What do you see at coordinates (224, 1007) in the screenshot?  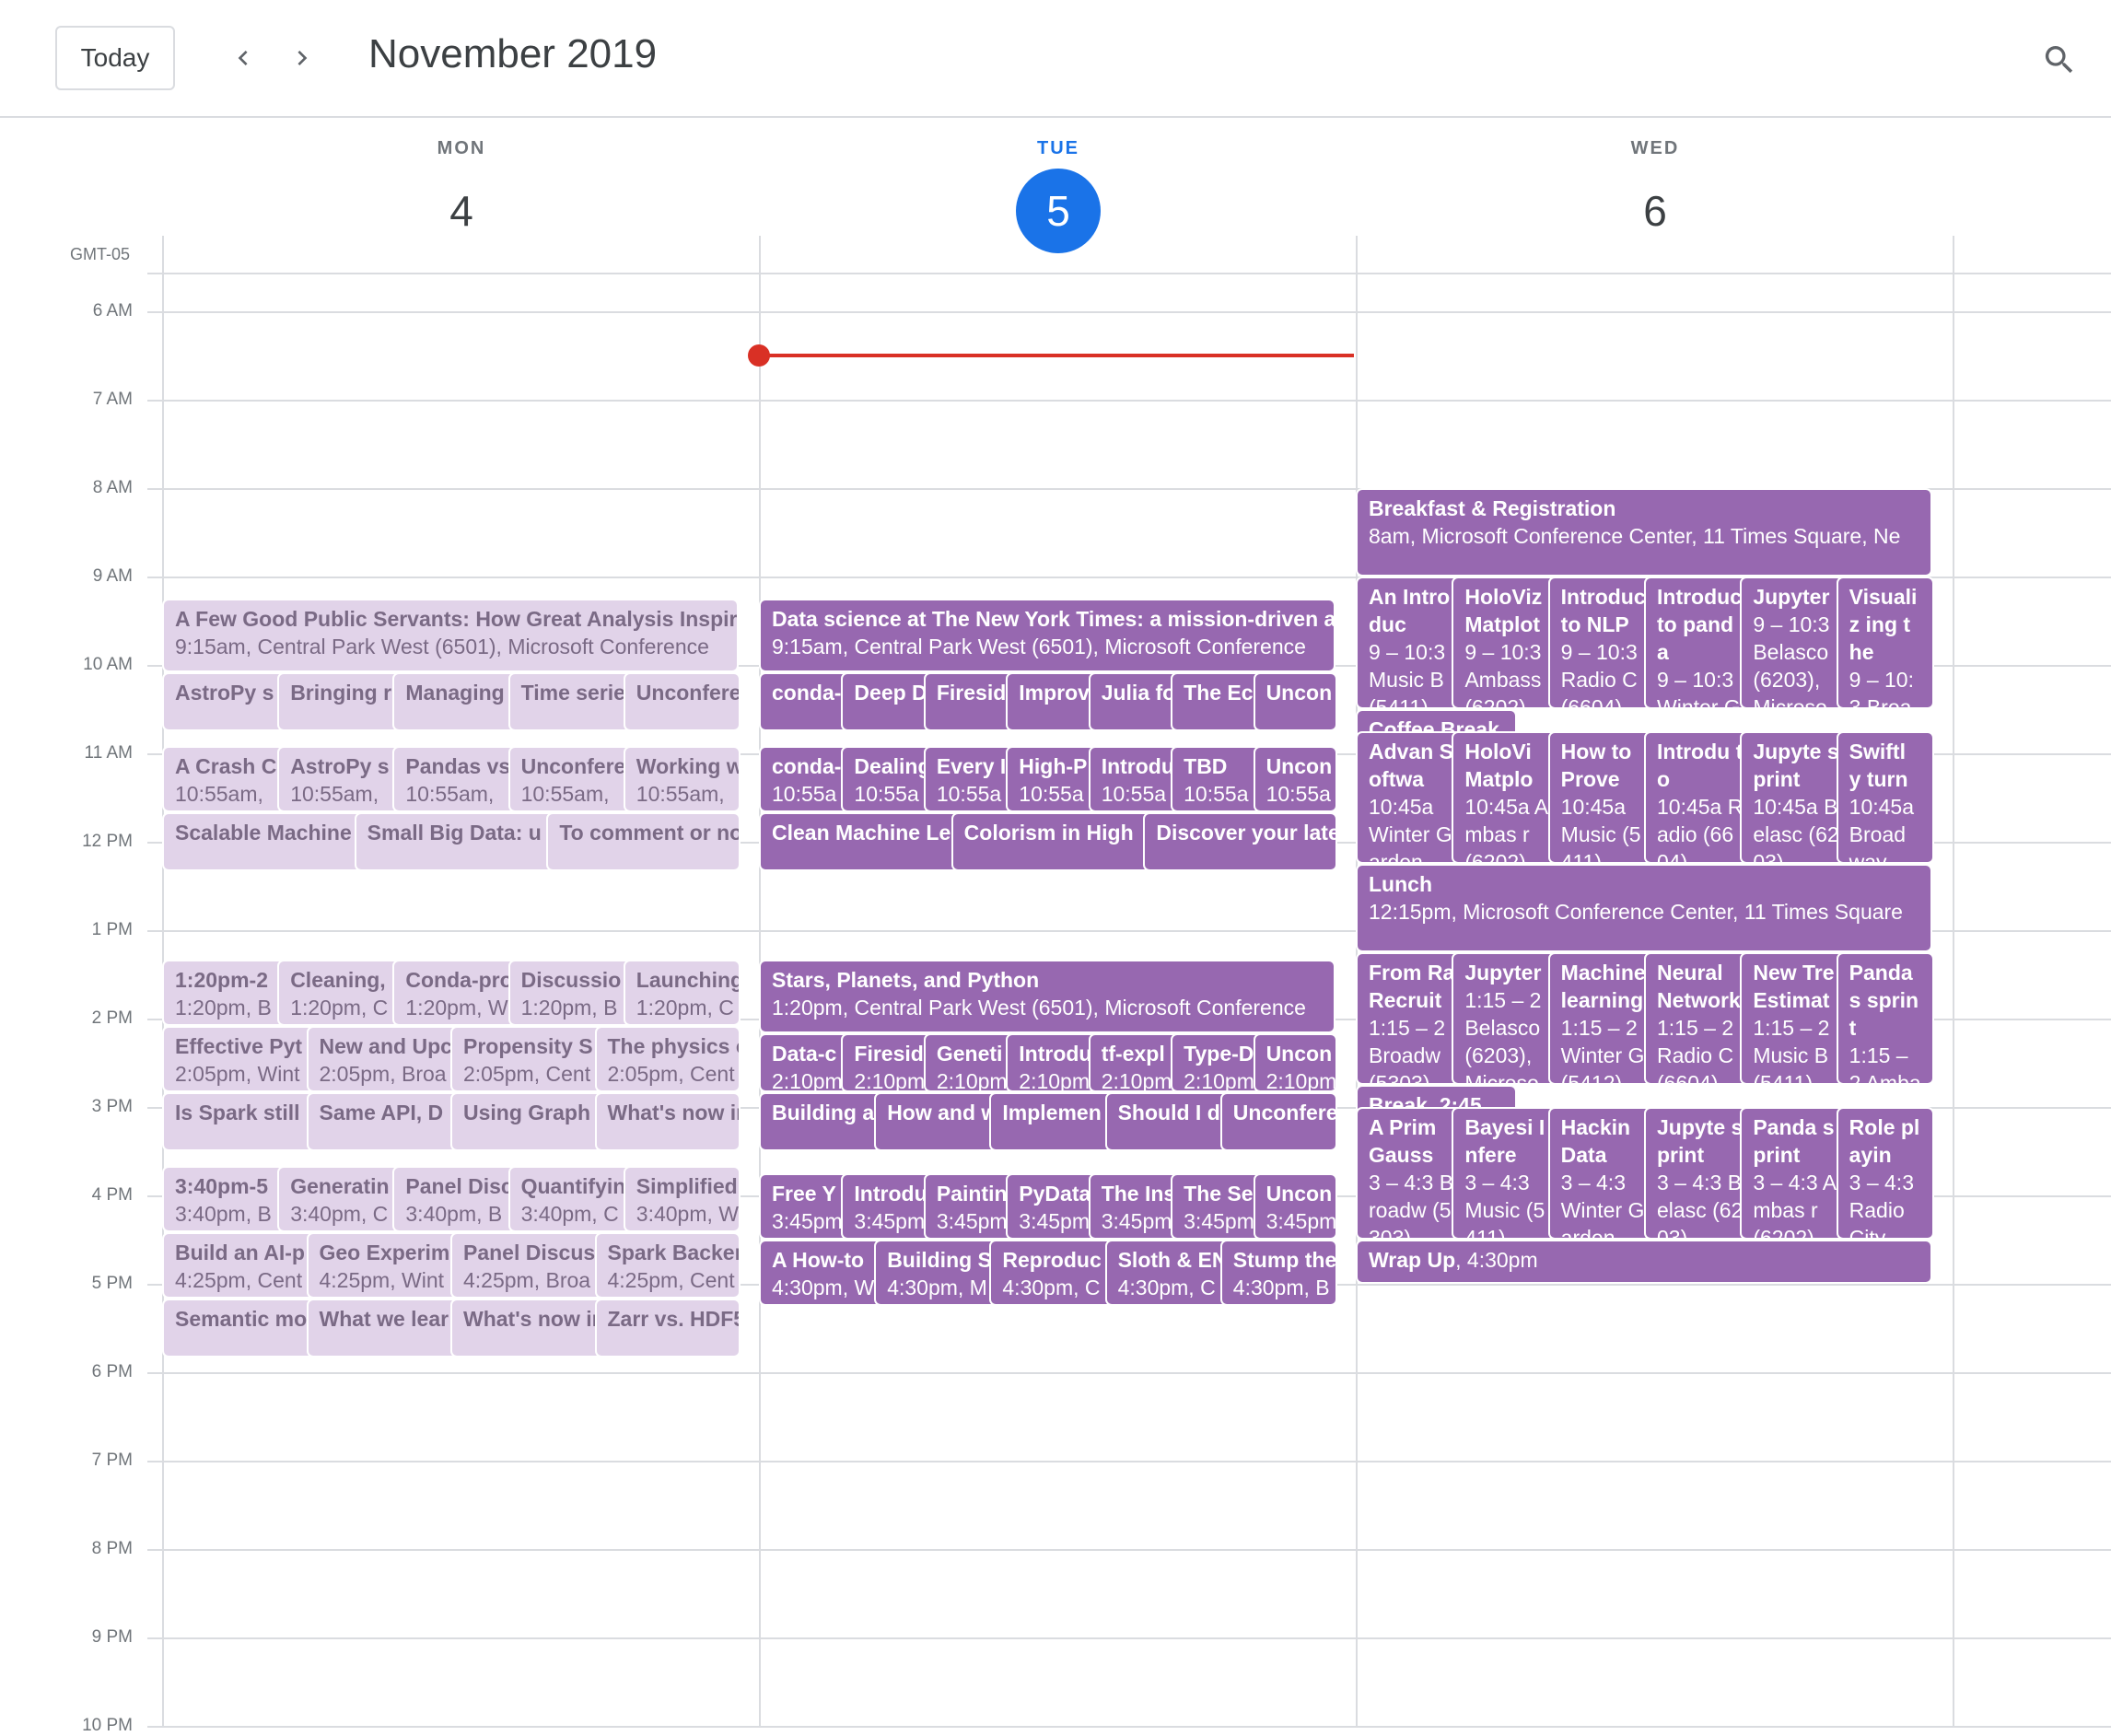 I see `event-details: 1:20pm, B` at bounding box center [224, 1007].